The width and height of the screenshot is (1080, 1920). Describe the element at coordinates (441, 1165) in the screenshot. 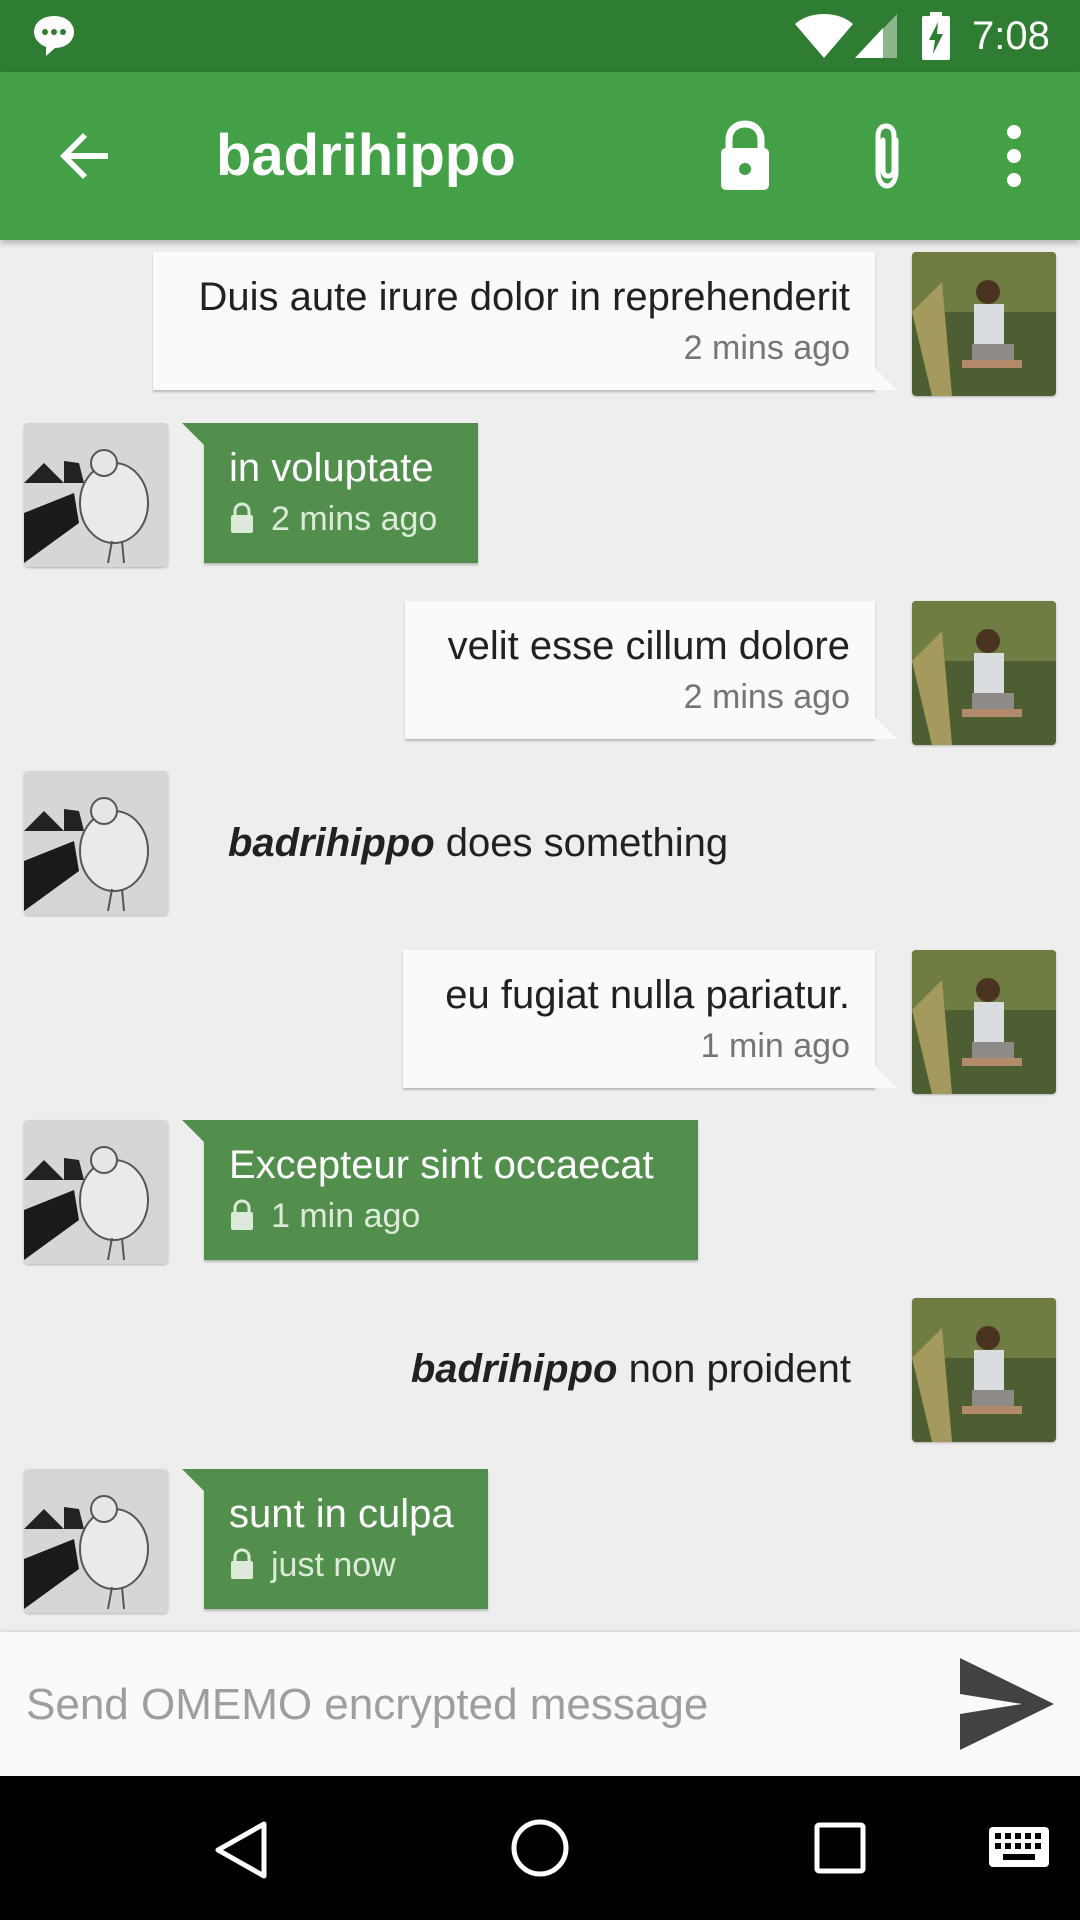

I see `message-text: Excepteur sint occaecat` at that location.